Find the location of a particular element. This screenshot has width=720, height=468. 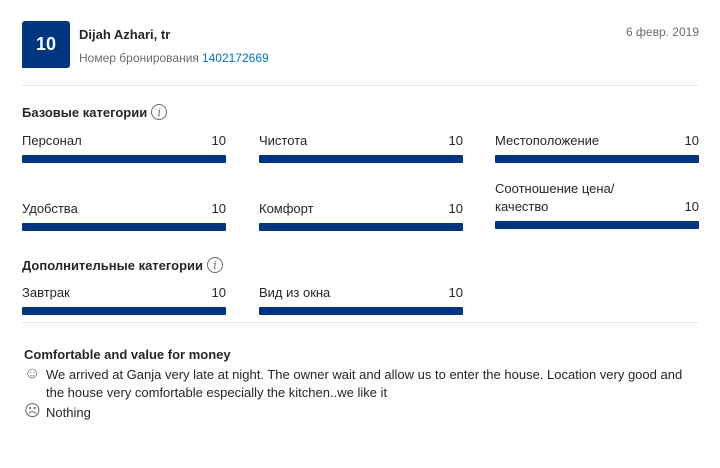

category-staff: Персонал 10 is located at coordinates (124, 147).